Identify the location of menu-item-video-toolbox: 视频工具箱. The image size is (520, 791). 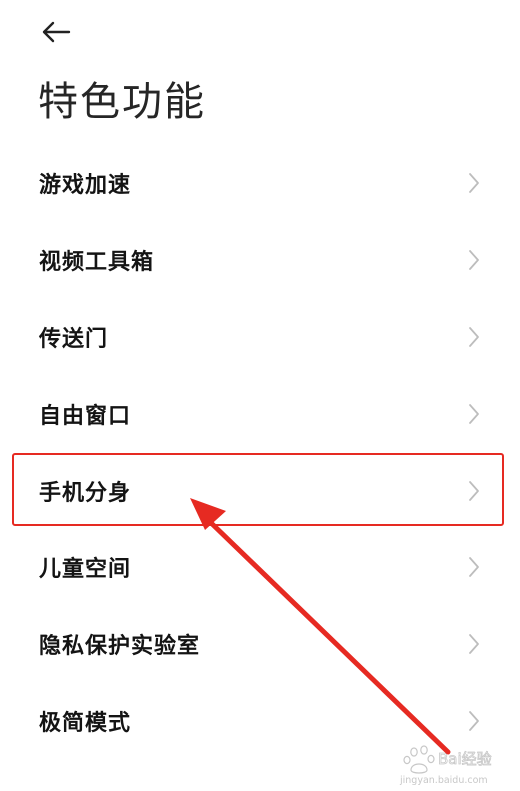
(260, 260).